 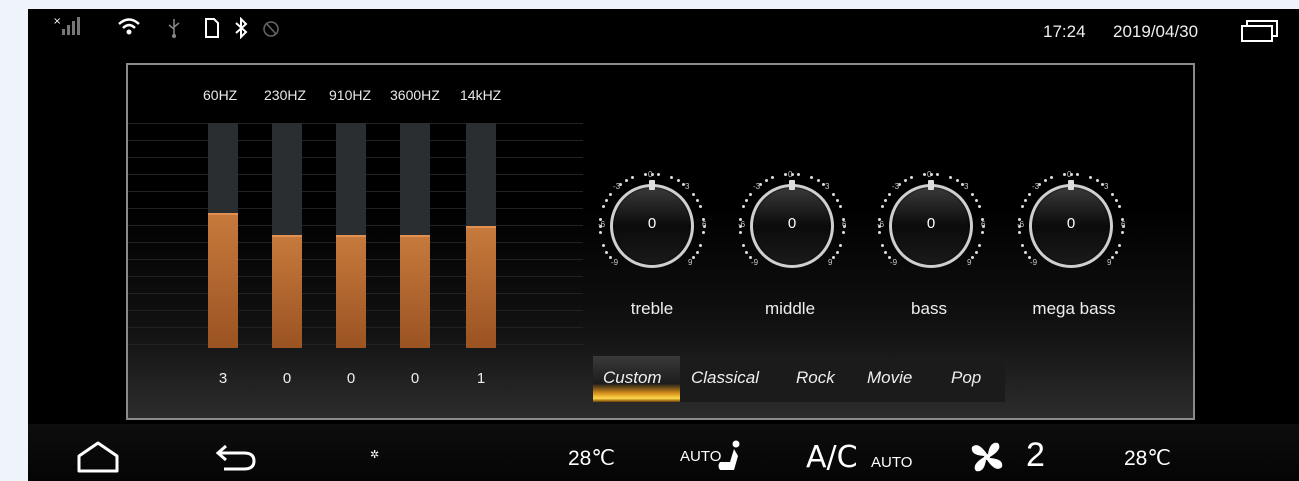 What do you see at coordinates (987, 459) in the screenshot?
I see `fan-icon` at bounding box center [987, 459].